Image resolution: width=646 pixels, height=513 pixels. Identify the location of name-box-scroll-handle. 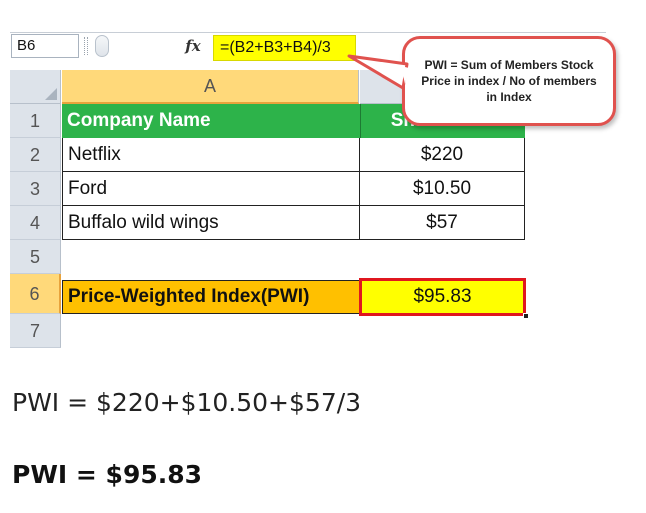
(102, 46).